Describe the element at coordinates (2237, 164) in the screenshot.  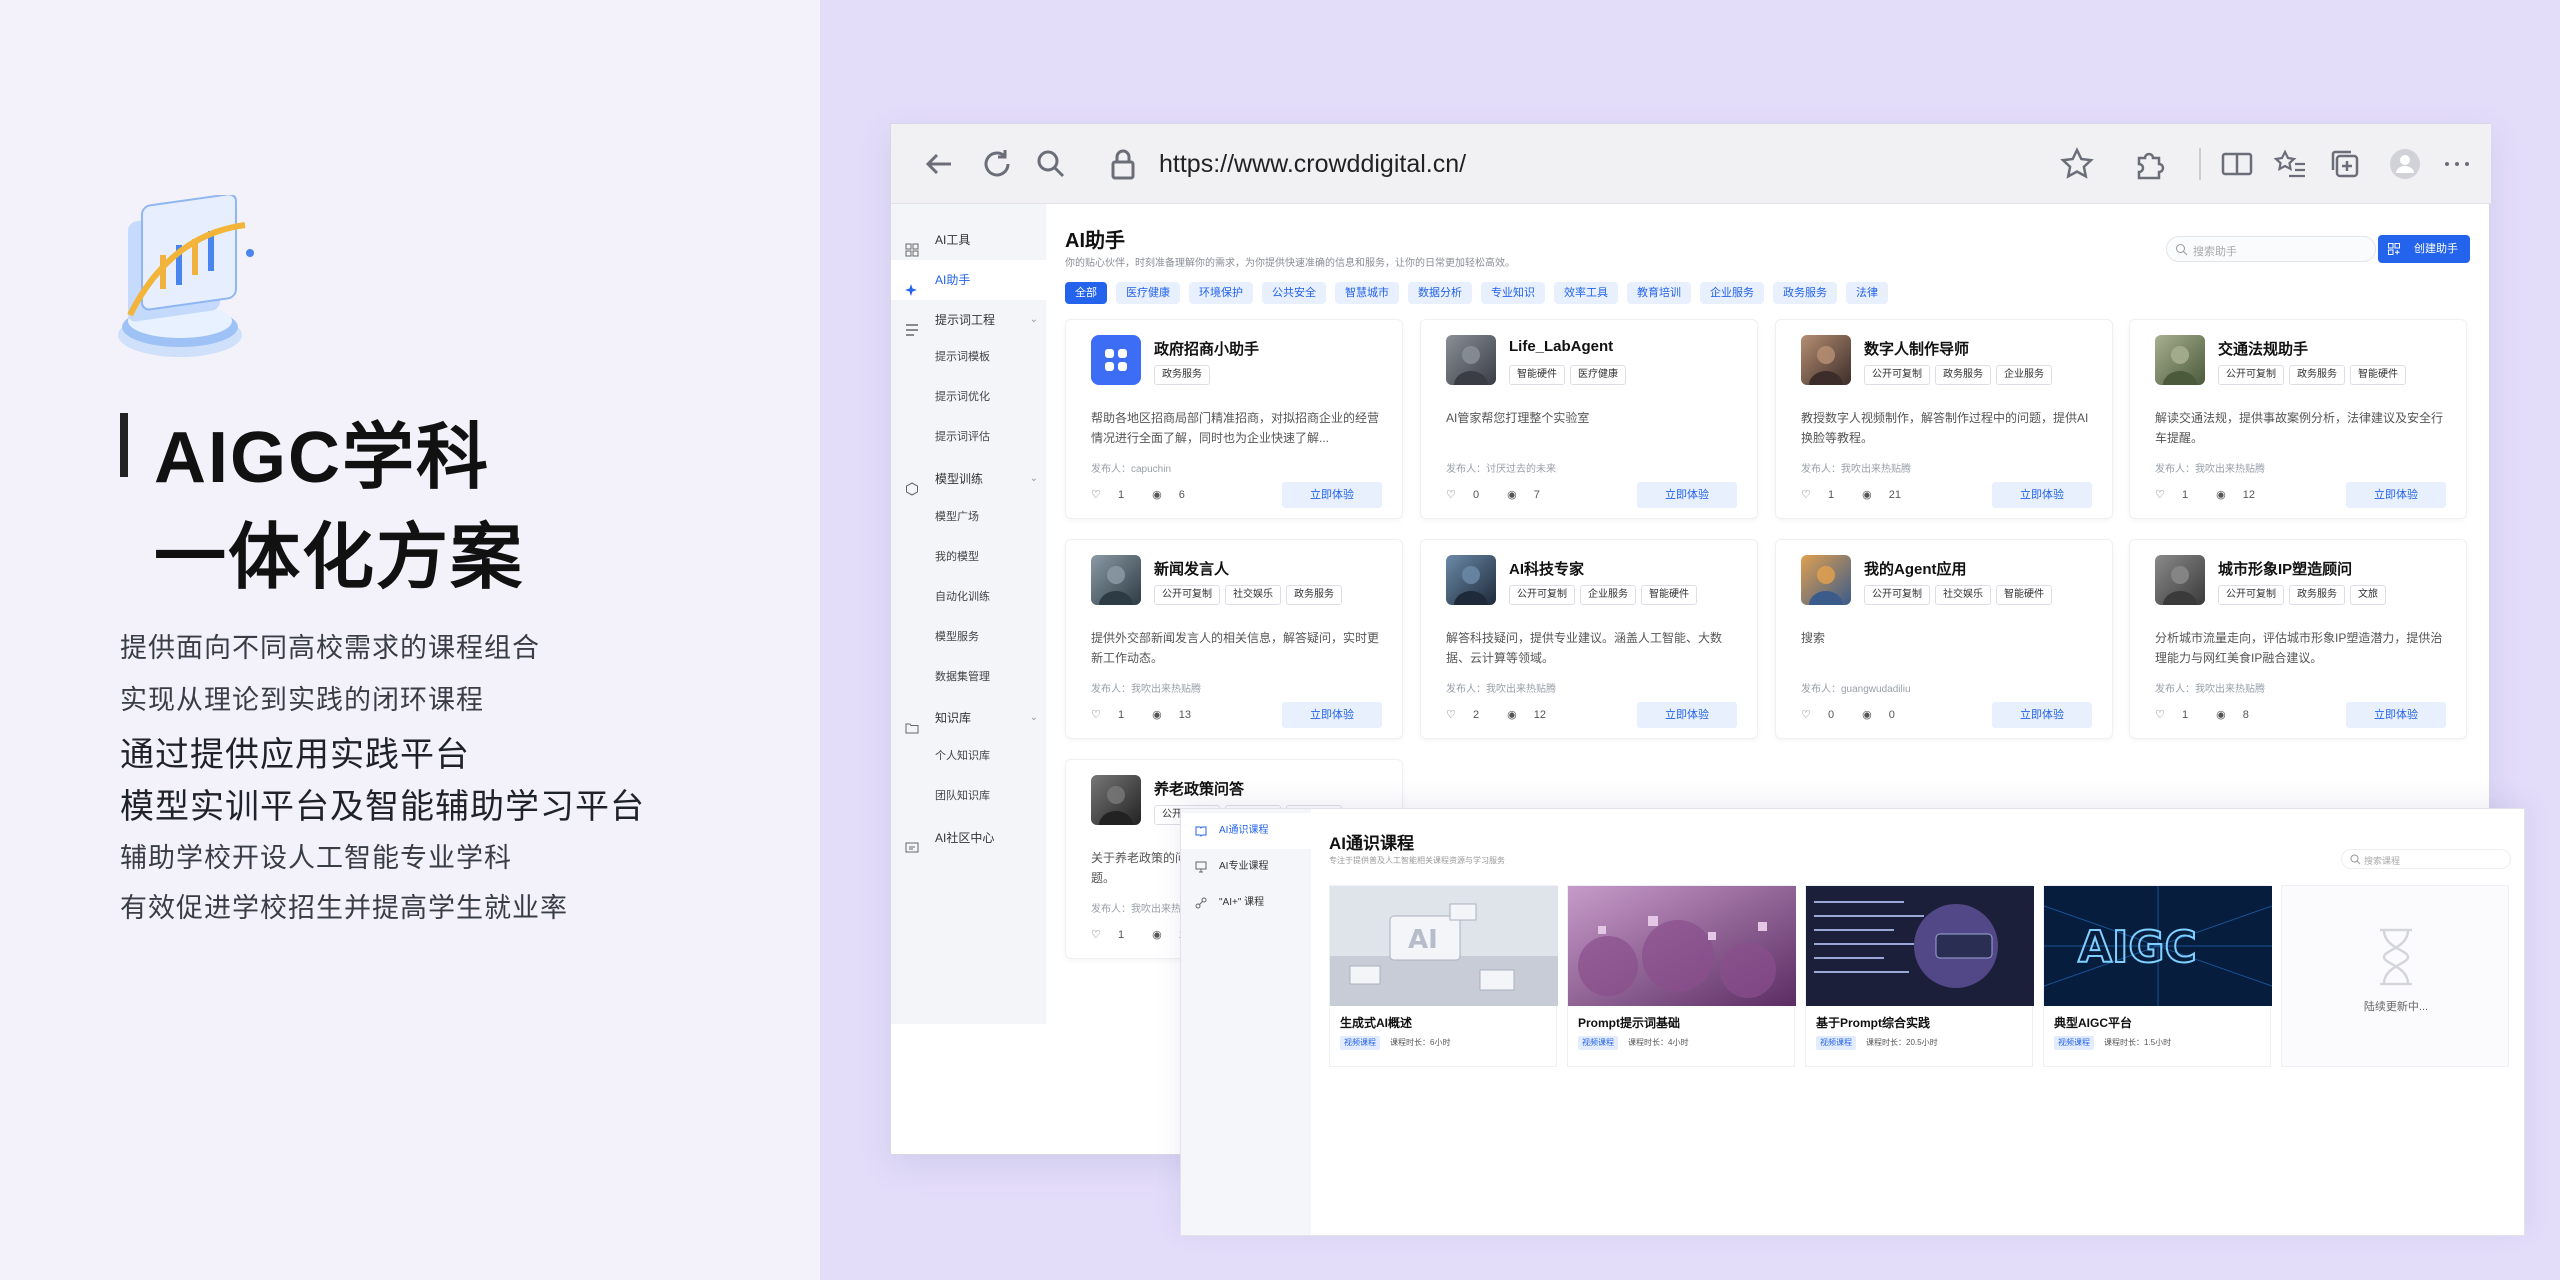
I see `split-screen-icon` at that location.